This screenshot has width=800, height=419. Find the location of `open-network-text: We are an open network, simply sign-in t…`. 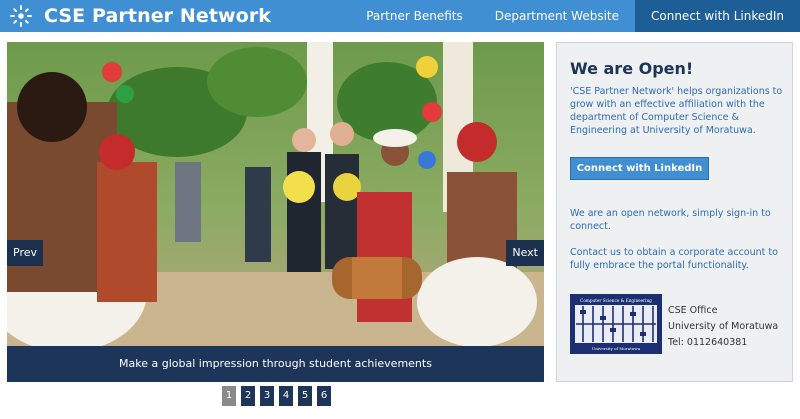

open-network-text: We are an open network, simply sign-in t… is located at coordinates (670, 220).